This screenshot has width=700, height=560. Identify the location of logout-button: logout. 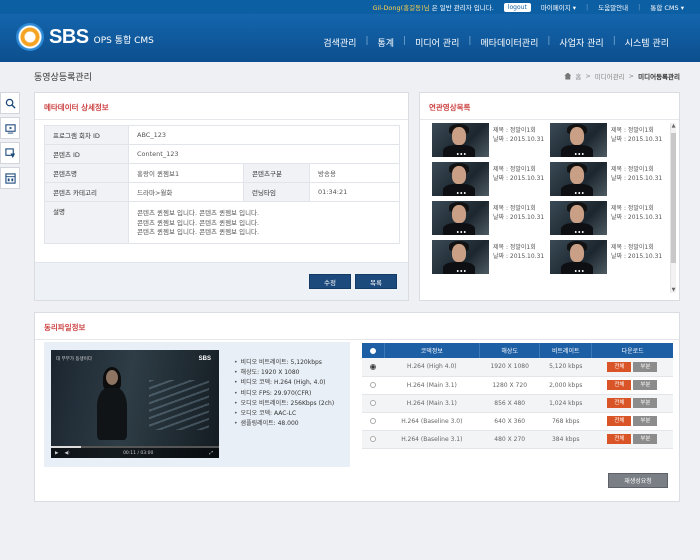
(517, 7).